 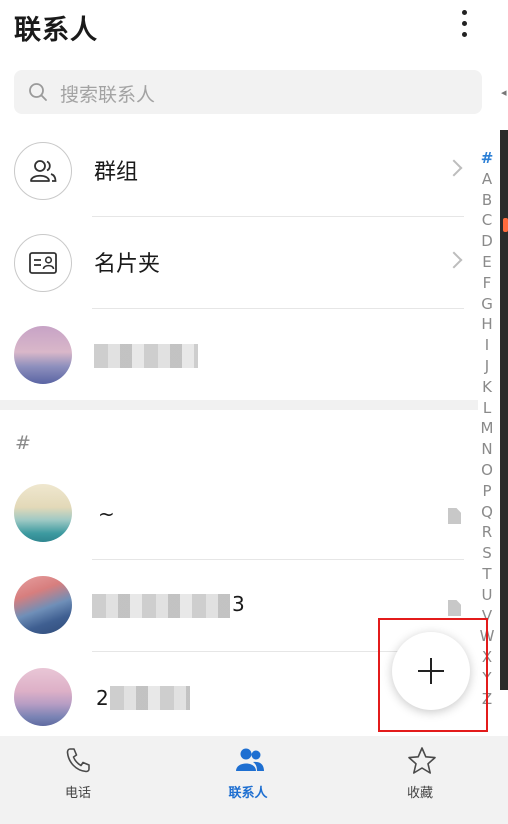 What do you see at coordinates (486, 449) in the screenshot?
I see `index-letter: N` at bounding box center [486, 449].